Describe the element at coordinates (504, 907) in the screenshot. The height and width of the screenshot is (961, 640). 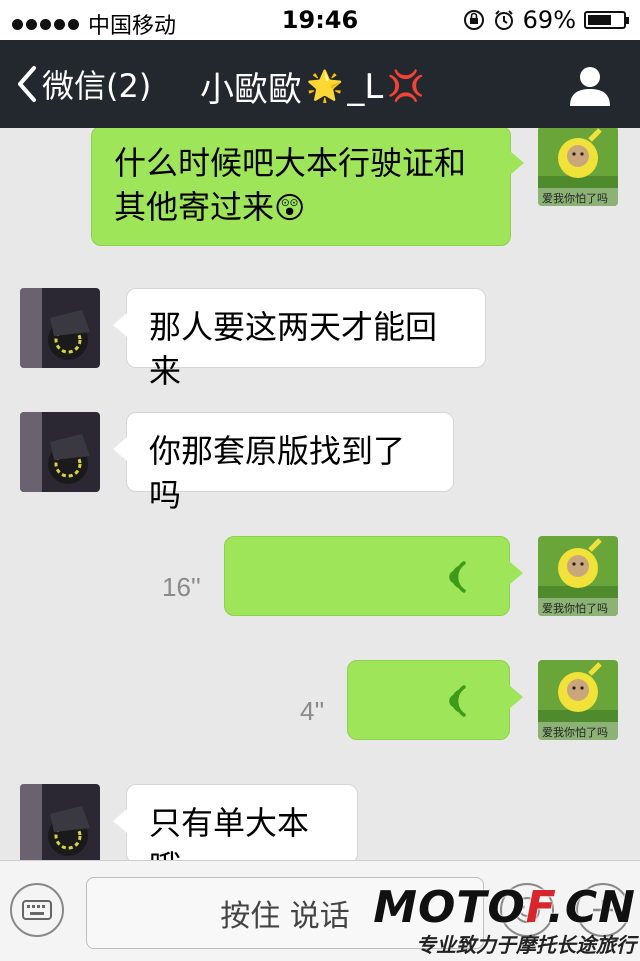
I see `watermark-logo: MOTOF.CN` at that location.